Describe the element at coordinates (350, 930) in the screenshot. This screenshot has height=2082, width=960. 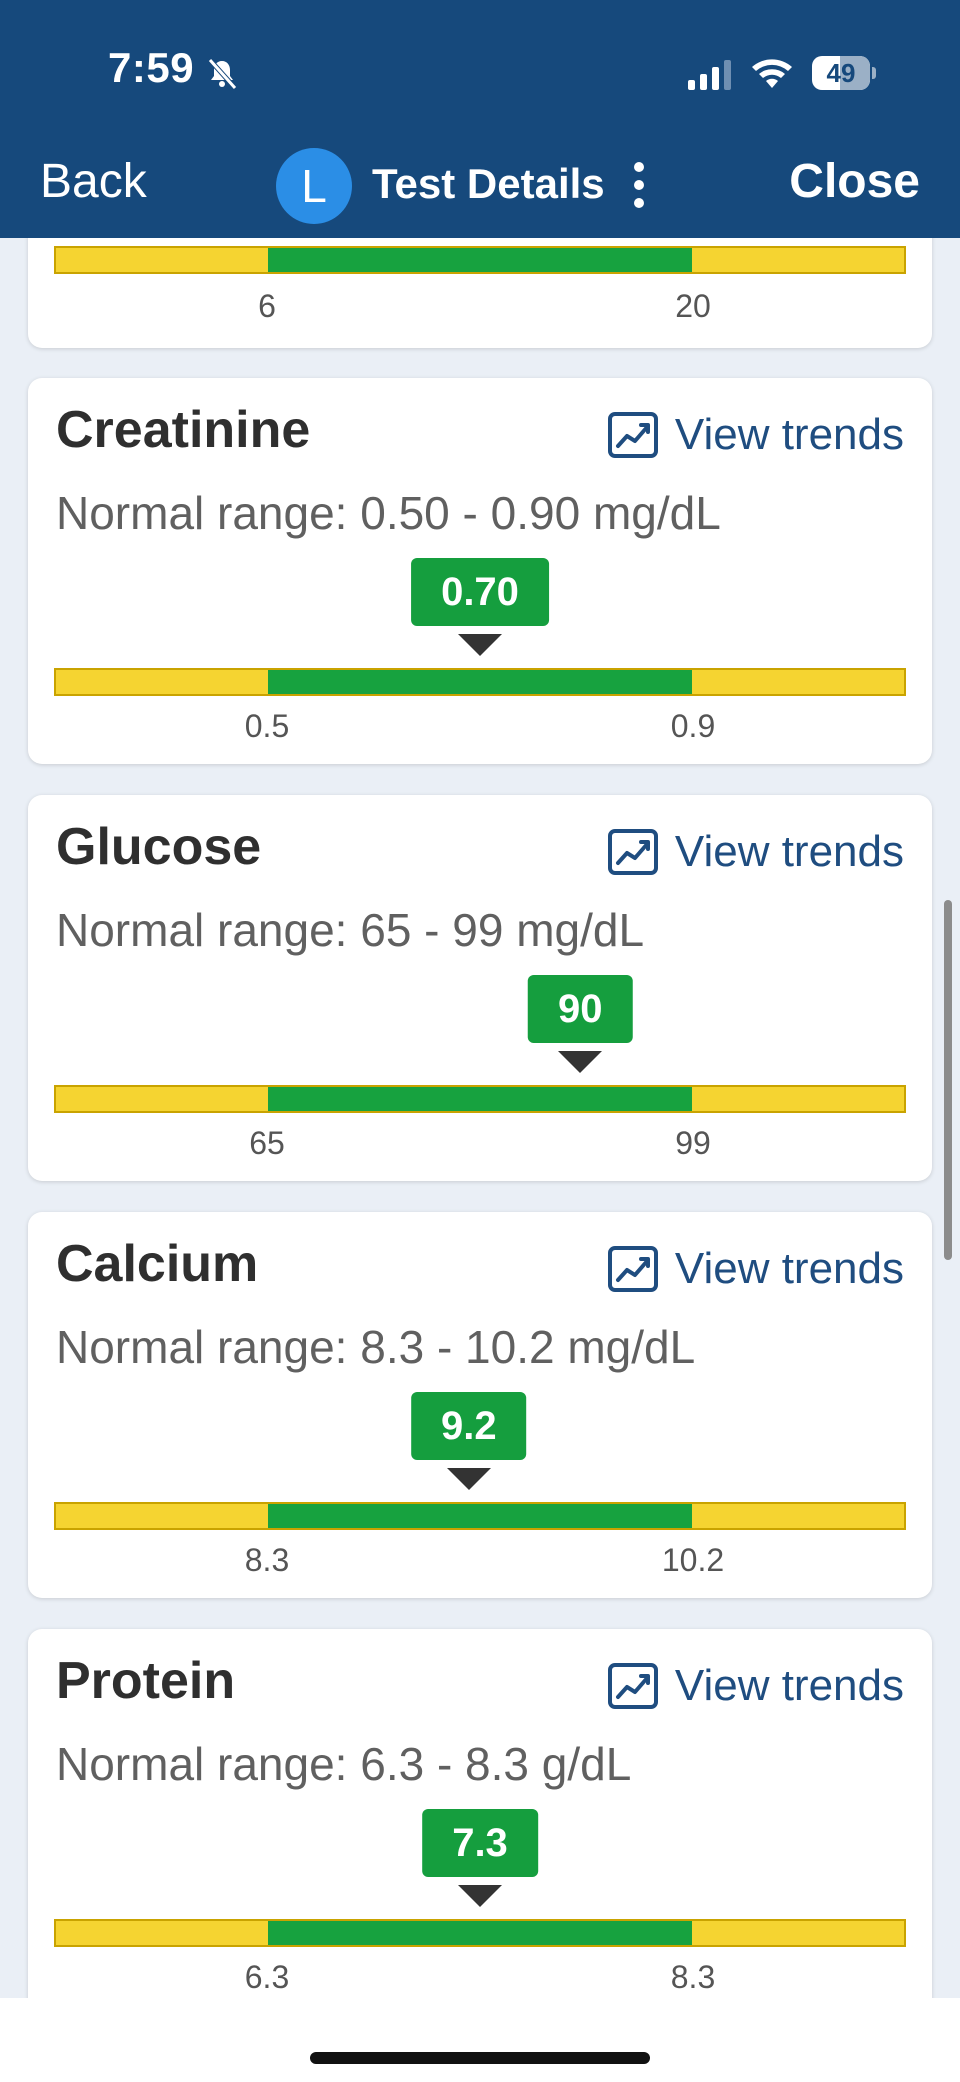
I see `normal-range-text: Normal range: 65 - 99 mg/dL` at that location.